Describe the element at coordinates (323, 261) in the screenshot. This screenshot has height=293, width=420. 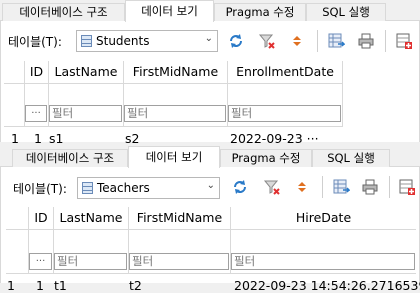
I see `filter-input-hiredate: 필터` at that location.